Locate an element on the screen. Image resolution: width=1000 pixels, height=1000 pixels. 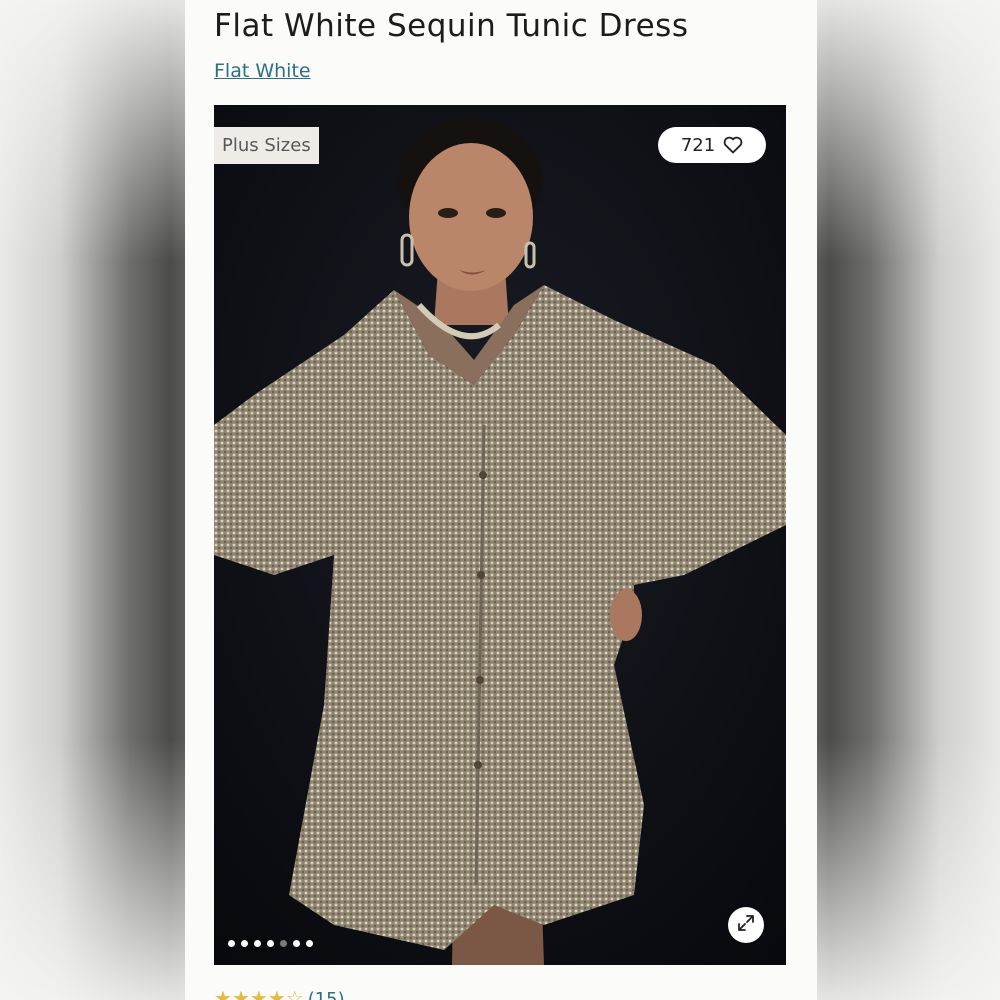
star-icon: ☆ is located at coordinates (294, 993).